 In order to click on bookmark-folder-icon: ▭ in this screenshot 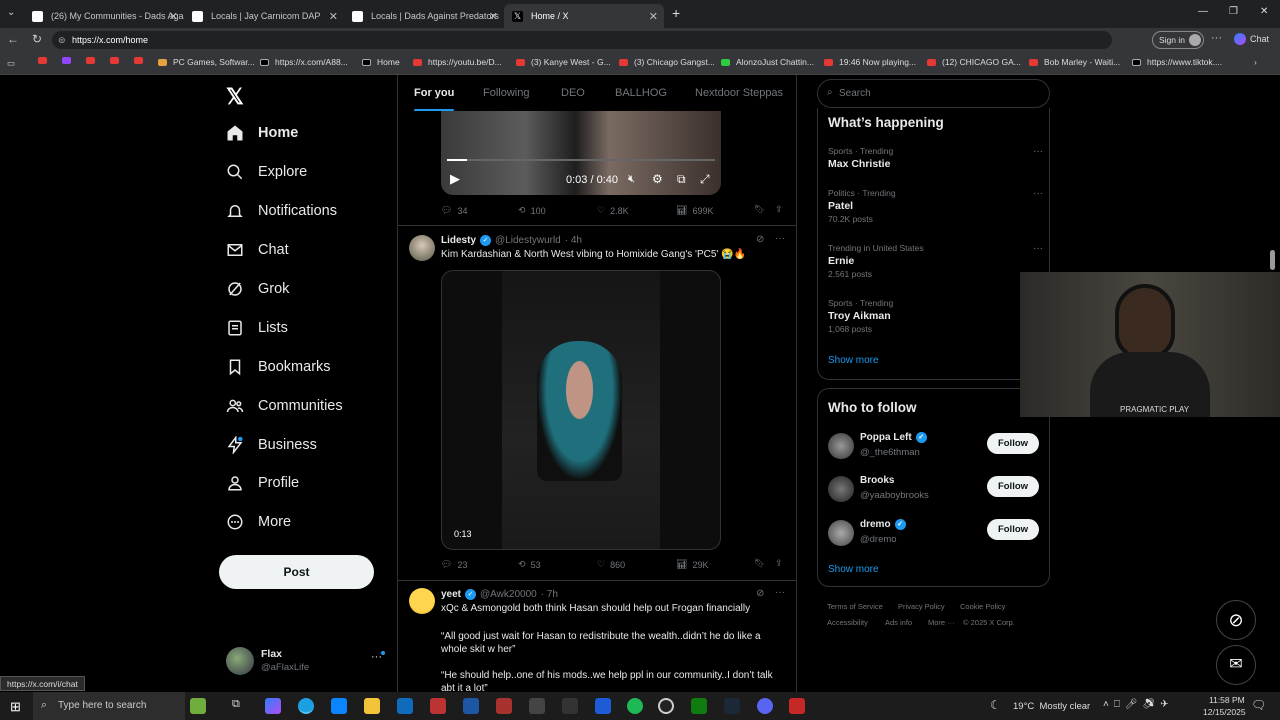, I will do `click(11, 63)`.